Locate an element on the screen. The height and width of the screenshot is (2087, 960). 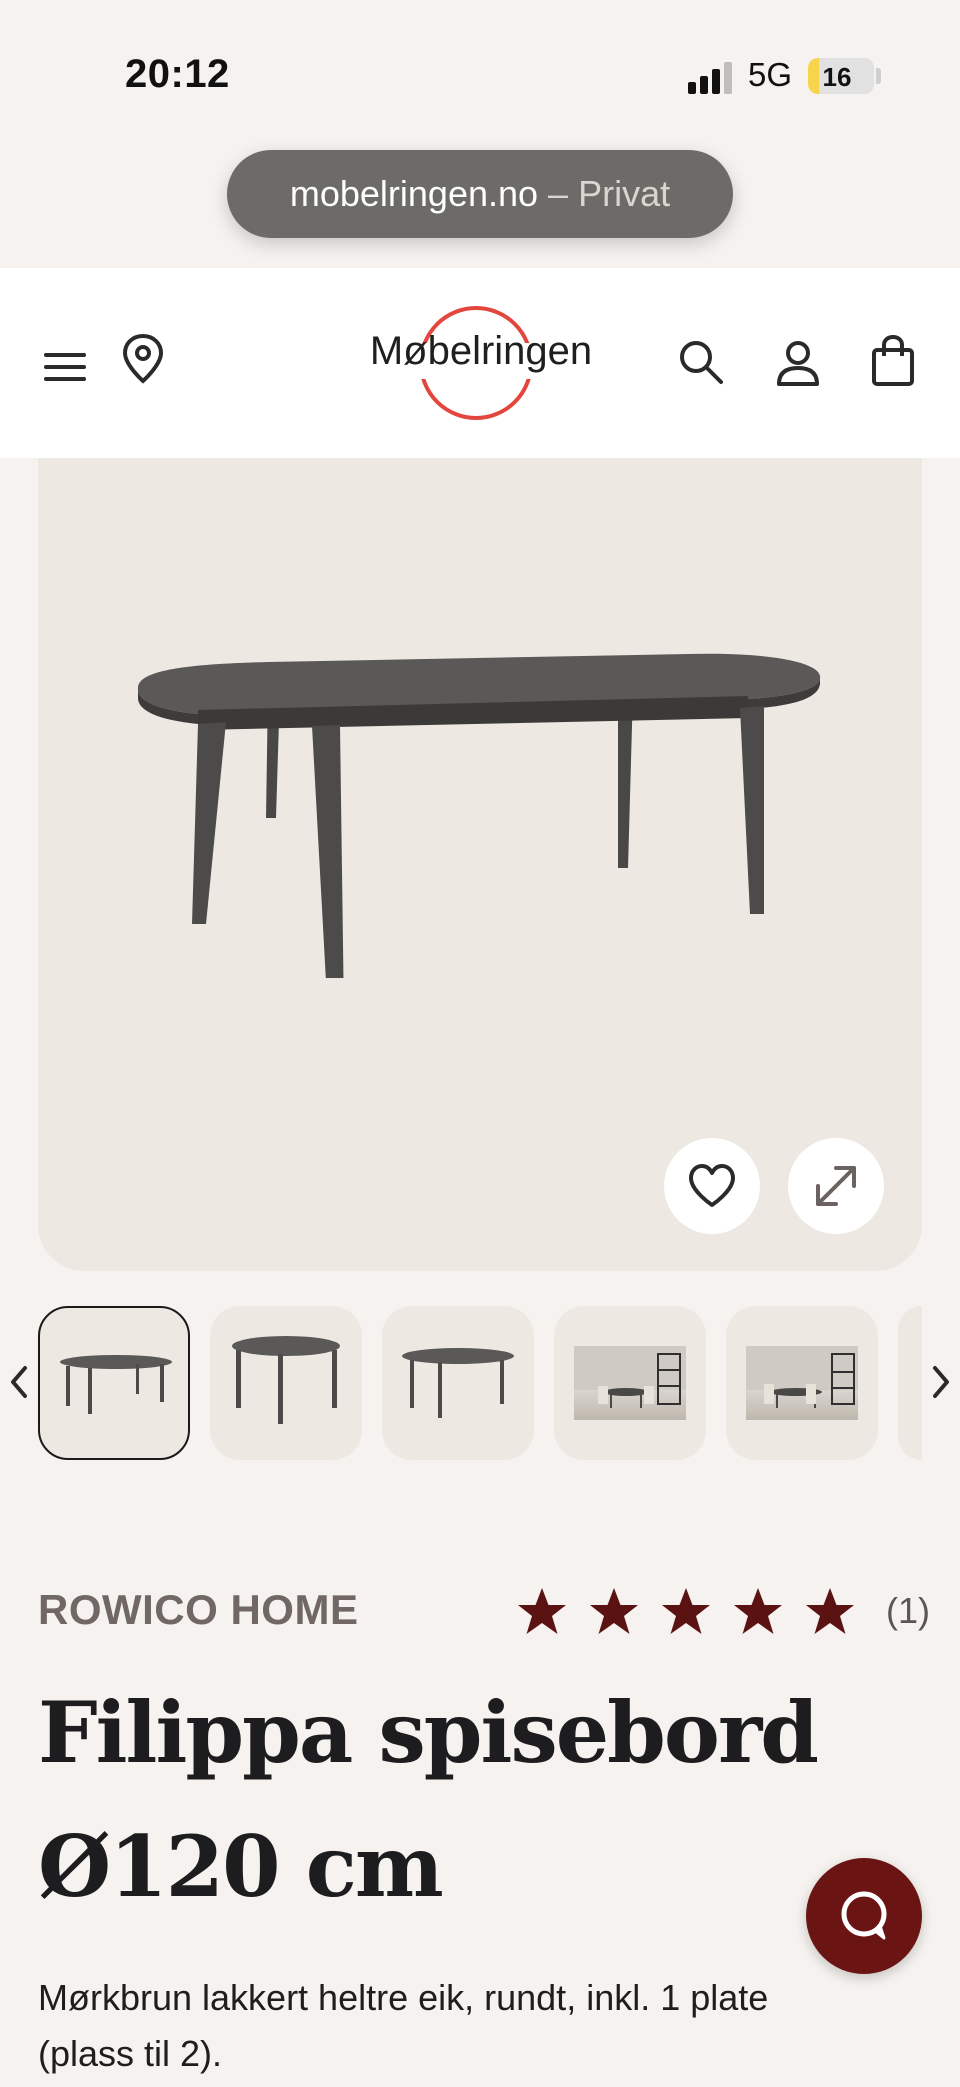
thumbnail-next-button is located at coordinates (941, 1382).